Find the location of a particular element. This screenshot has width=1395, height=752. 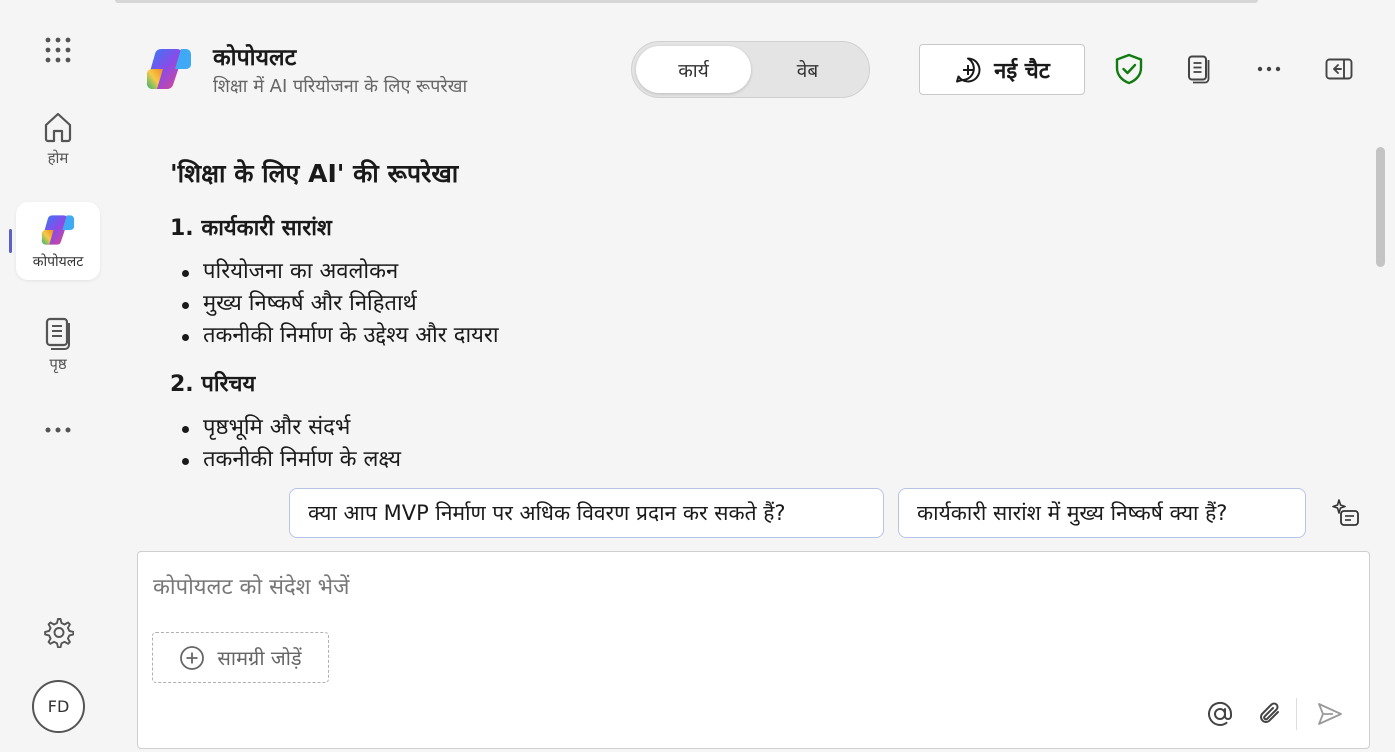

mention-button is located at coordinates (1220, 714).